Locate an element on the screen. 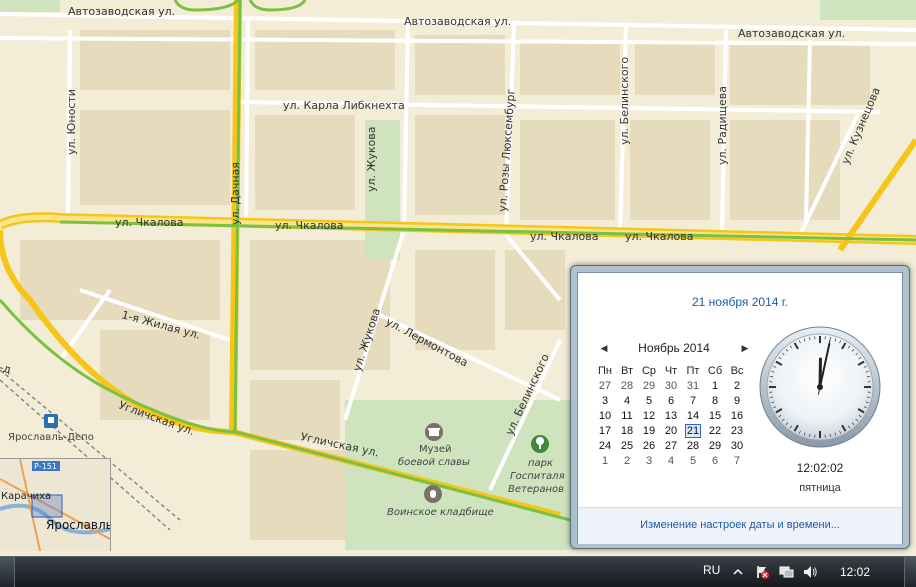 The height and width of the screenshot is (587, 916). calendar-day: 18 is located at coordinates (627, 430).